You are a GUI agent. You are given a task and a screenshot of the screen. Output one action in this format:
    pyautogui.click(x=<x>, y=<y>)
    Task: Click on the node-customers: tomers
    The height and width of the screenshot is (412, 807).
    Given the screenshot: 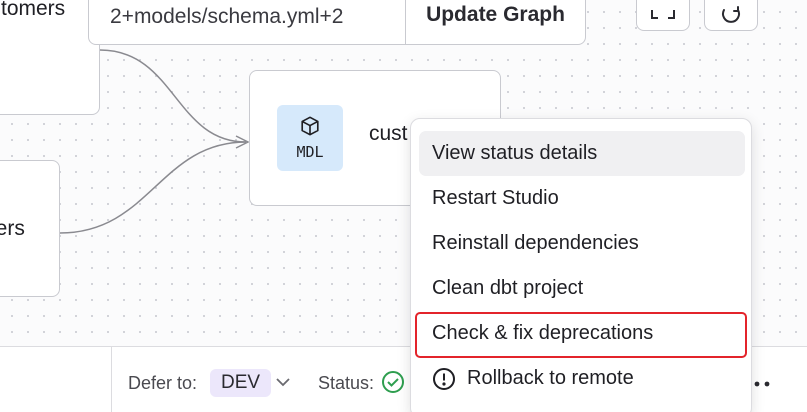 What is the action you would take?
    pyautogui.click(x=50, y=57)
    